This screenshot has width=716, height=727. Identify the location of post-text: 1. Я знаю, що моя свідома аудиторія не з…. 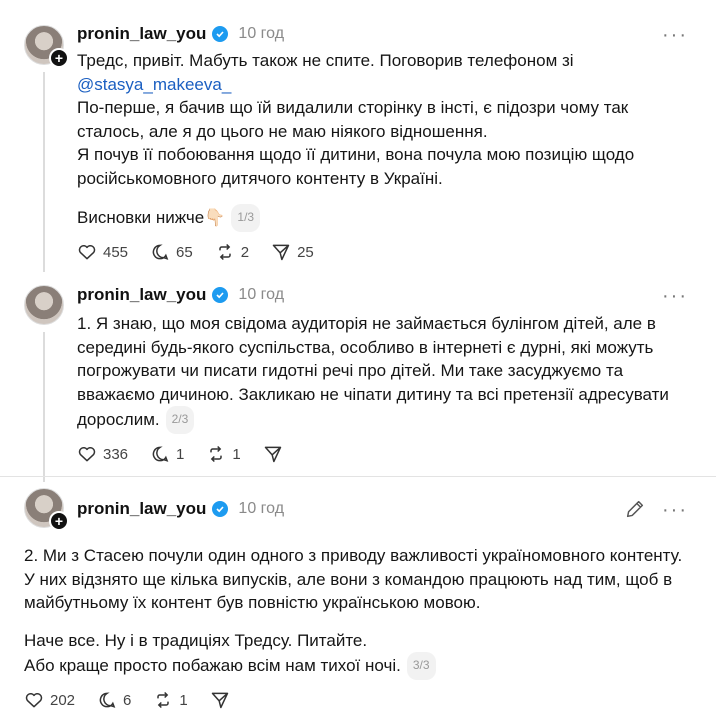
(373, 373).